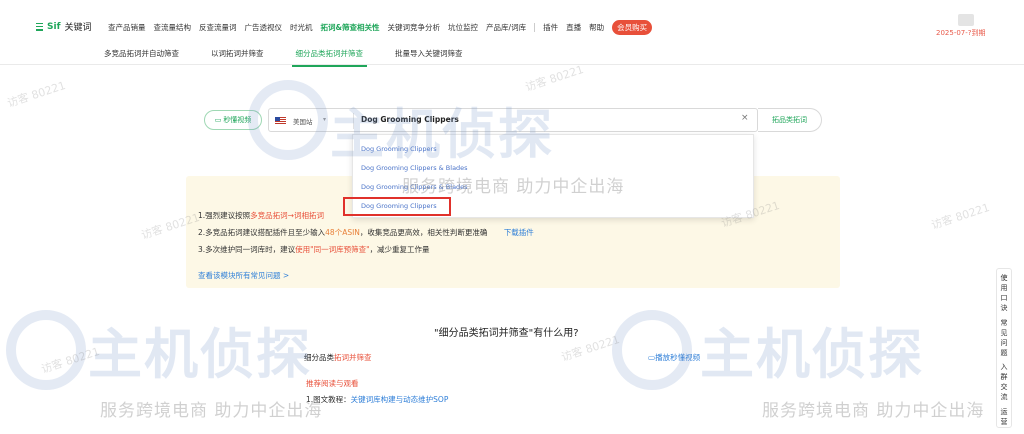  Describe the element at coordinates (303, 121) in the screenshot. I see `site-select: 美国站` at that location.